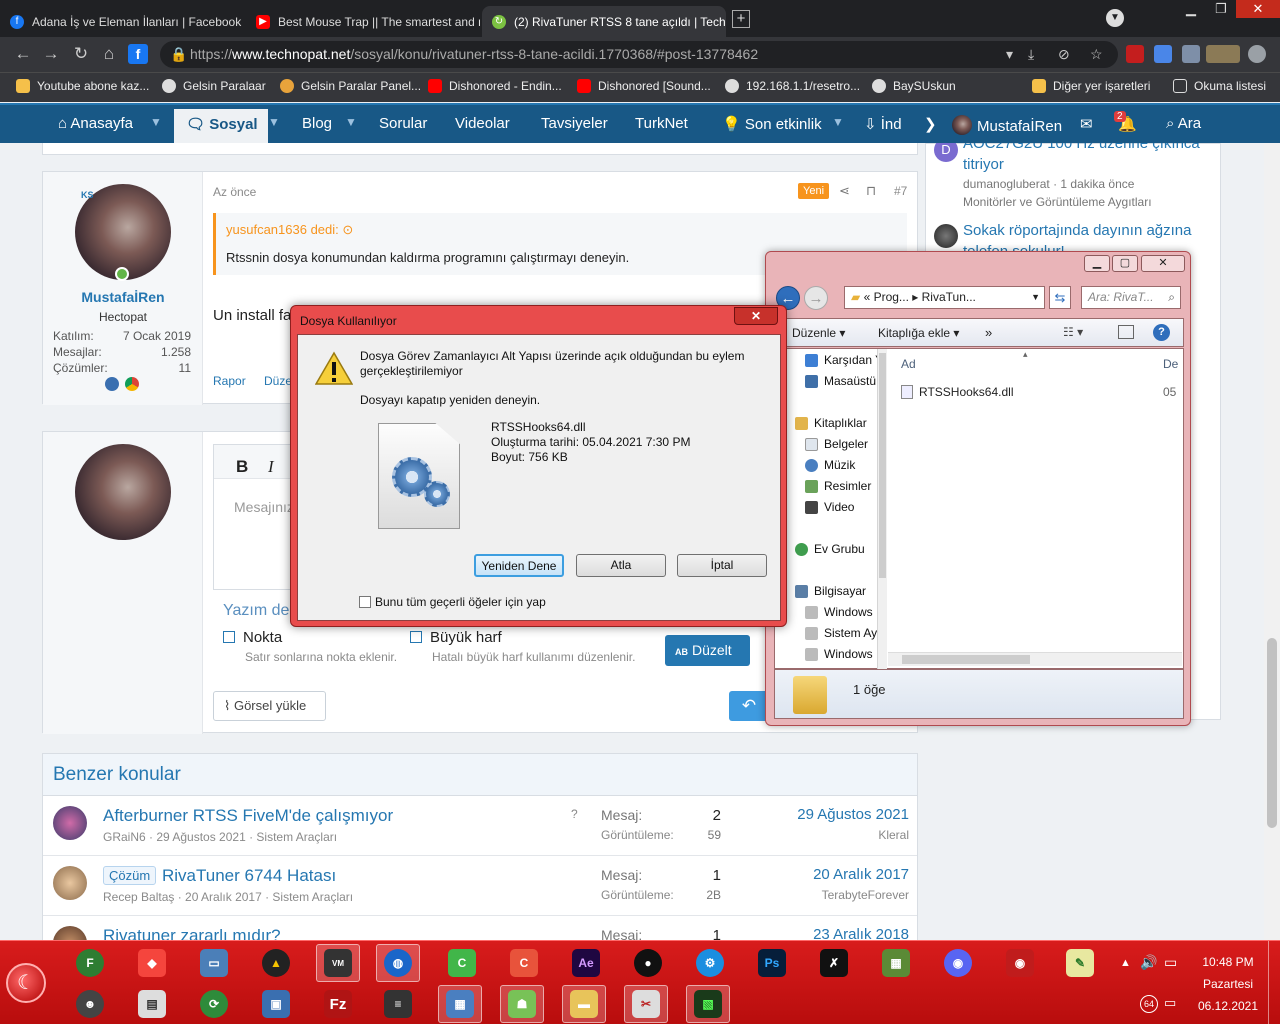 The width and height of the screenshot is (1280, 1024). I want to click on new-tab-button: +, so click(741, 19).